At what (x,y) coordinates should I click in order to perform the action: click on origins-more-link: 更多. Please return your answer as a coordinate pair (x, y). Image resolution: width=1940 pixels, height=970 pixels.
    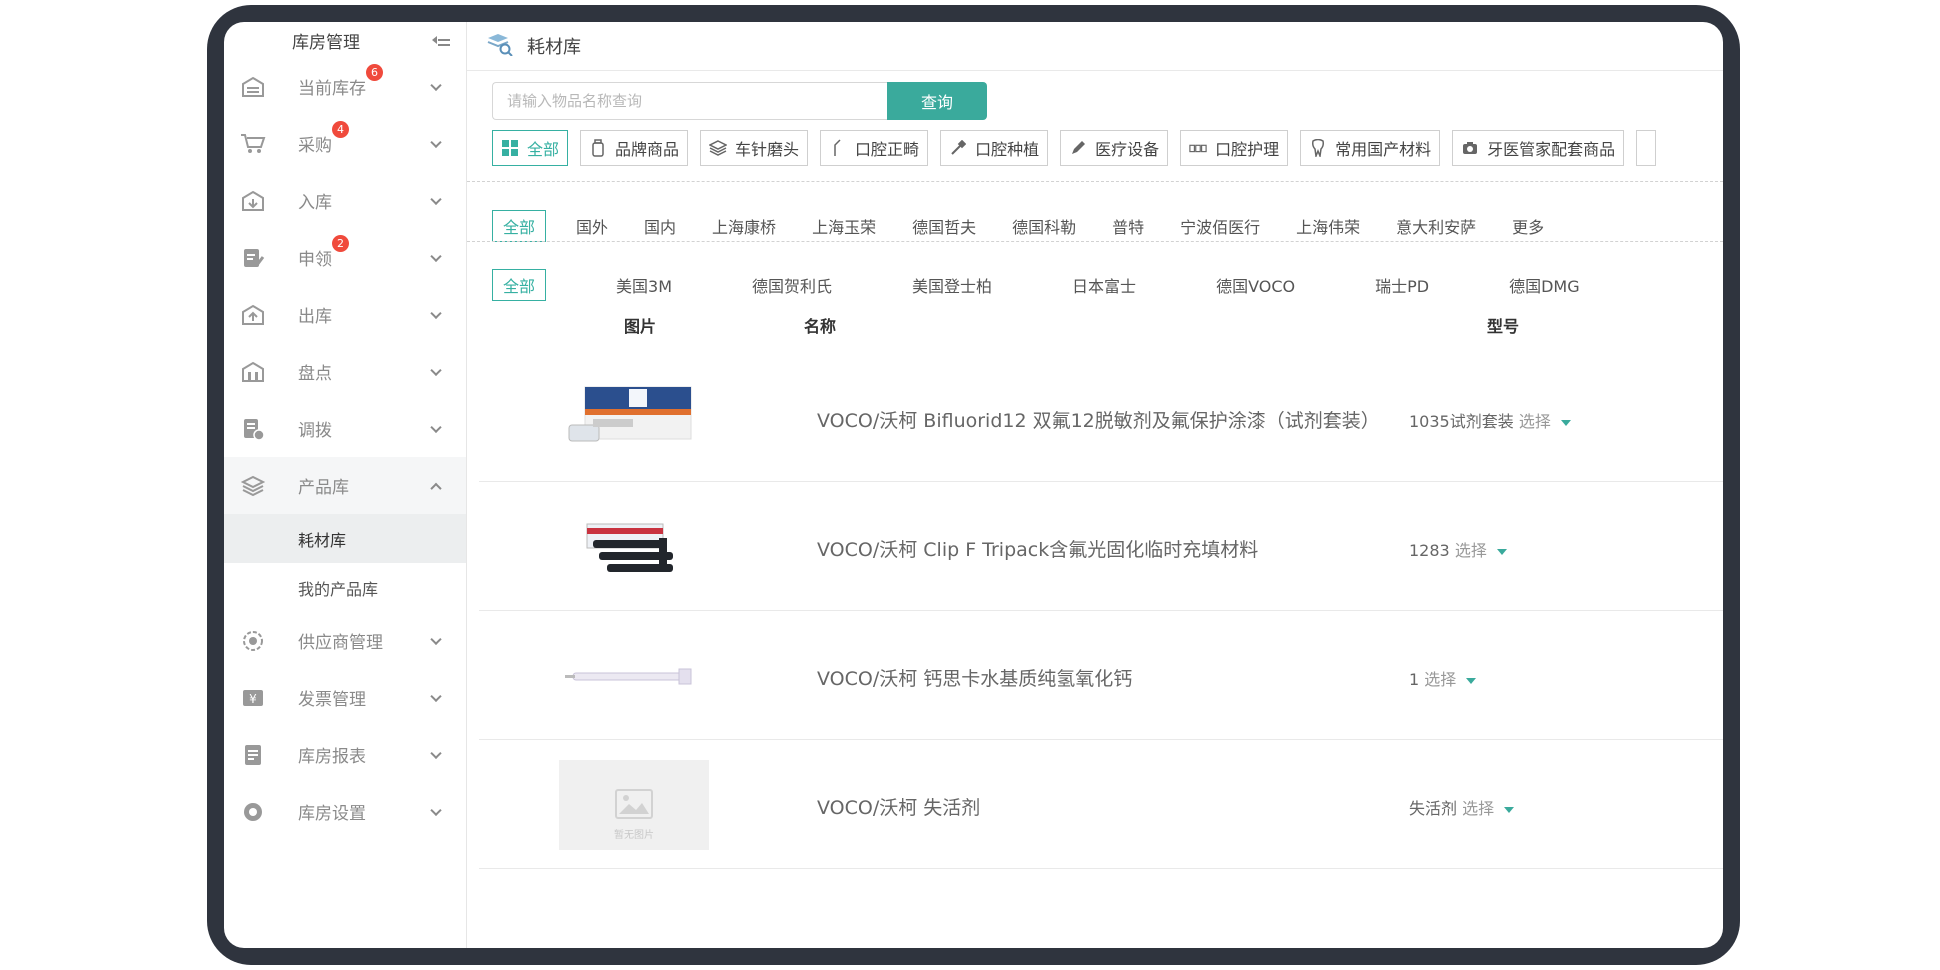
    Looking at the image, I should click on (1528, 226).